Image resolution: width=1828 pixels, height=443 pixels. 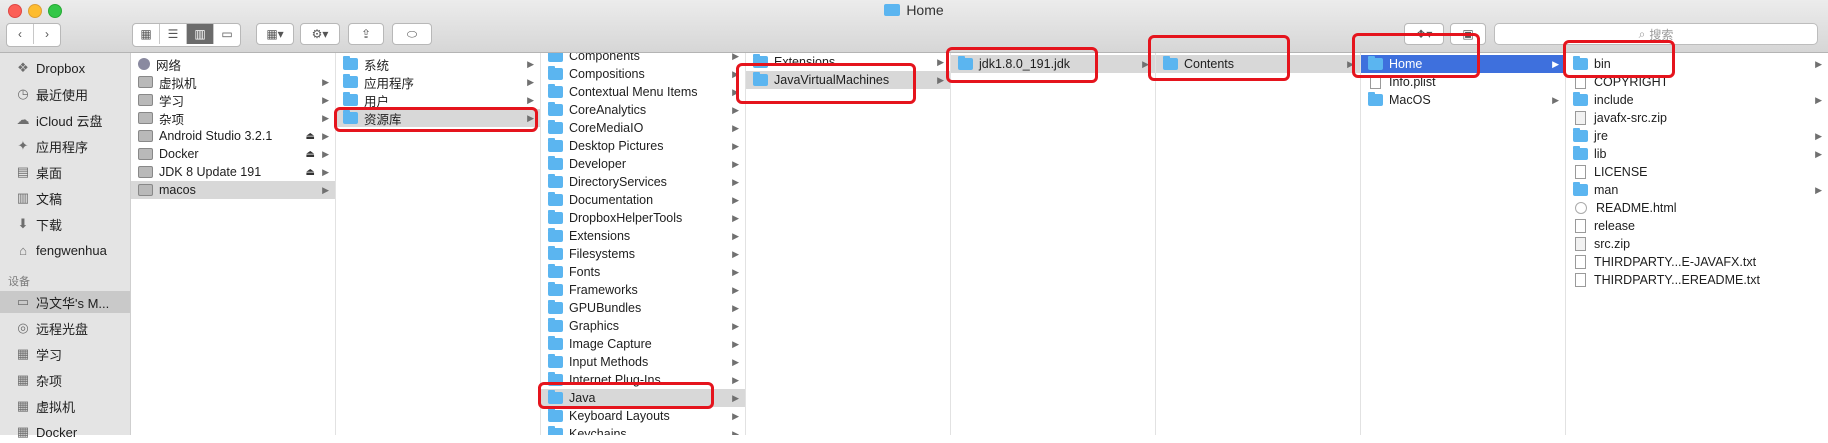 I want to click on group-button: ▦▾, so click(x=275, y=34).